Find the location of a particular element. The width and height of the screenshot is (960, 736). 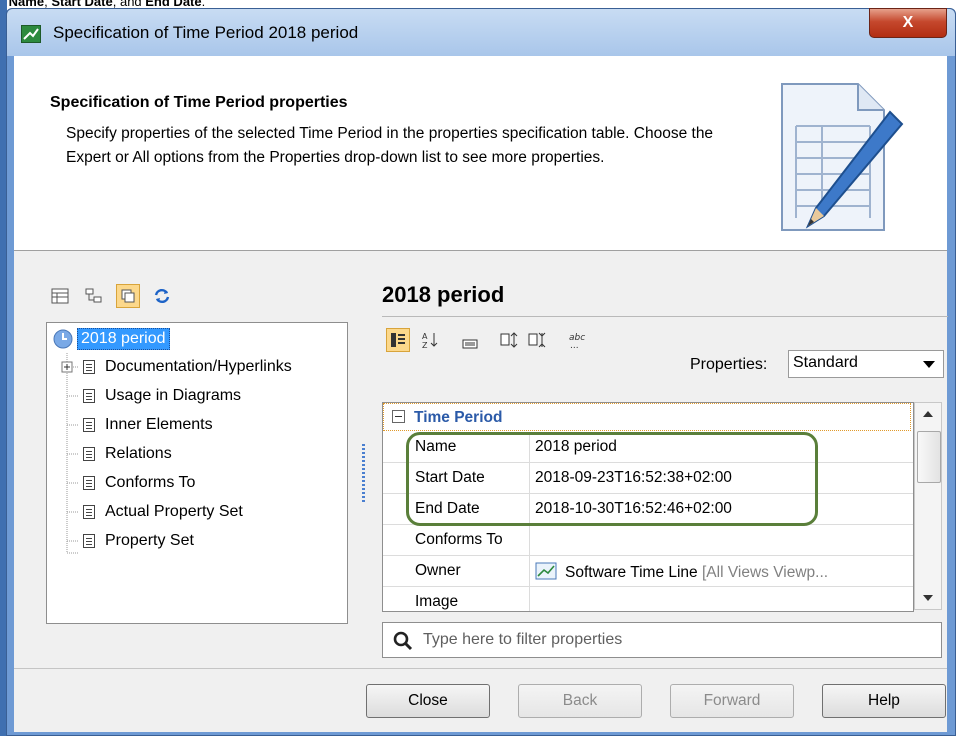

categorized-view-icon is located at coordinates (398, 340).